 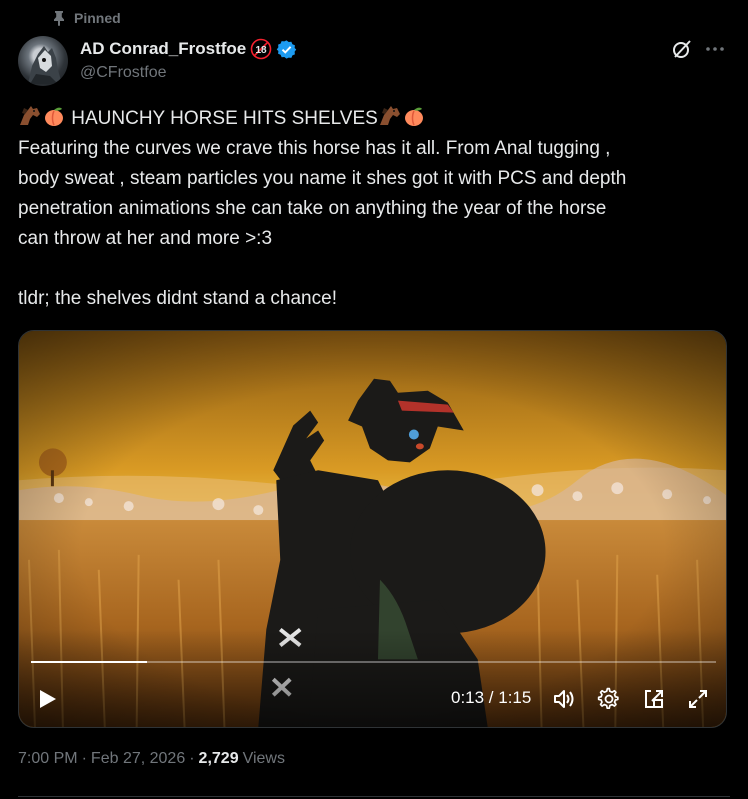 I want to click on tweet-meta: 7:00 PM · Feb 27, 2026 · 2,729 Views, so click(x=151, y=759).